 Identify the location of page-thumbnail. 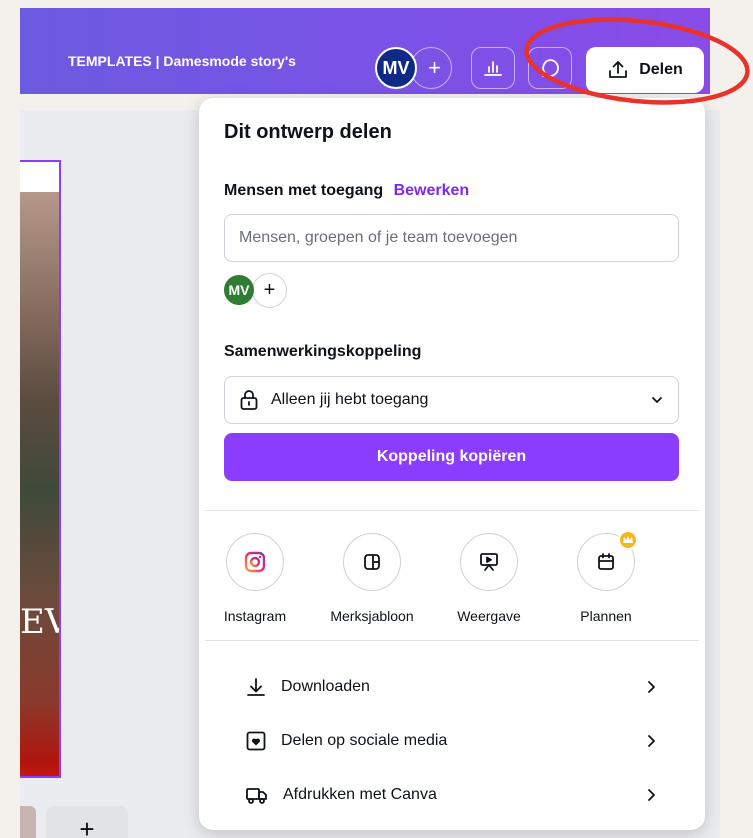
(28, 822).